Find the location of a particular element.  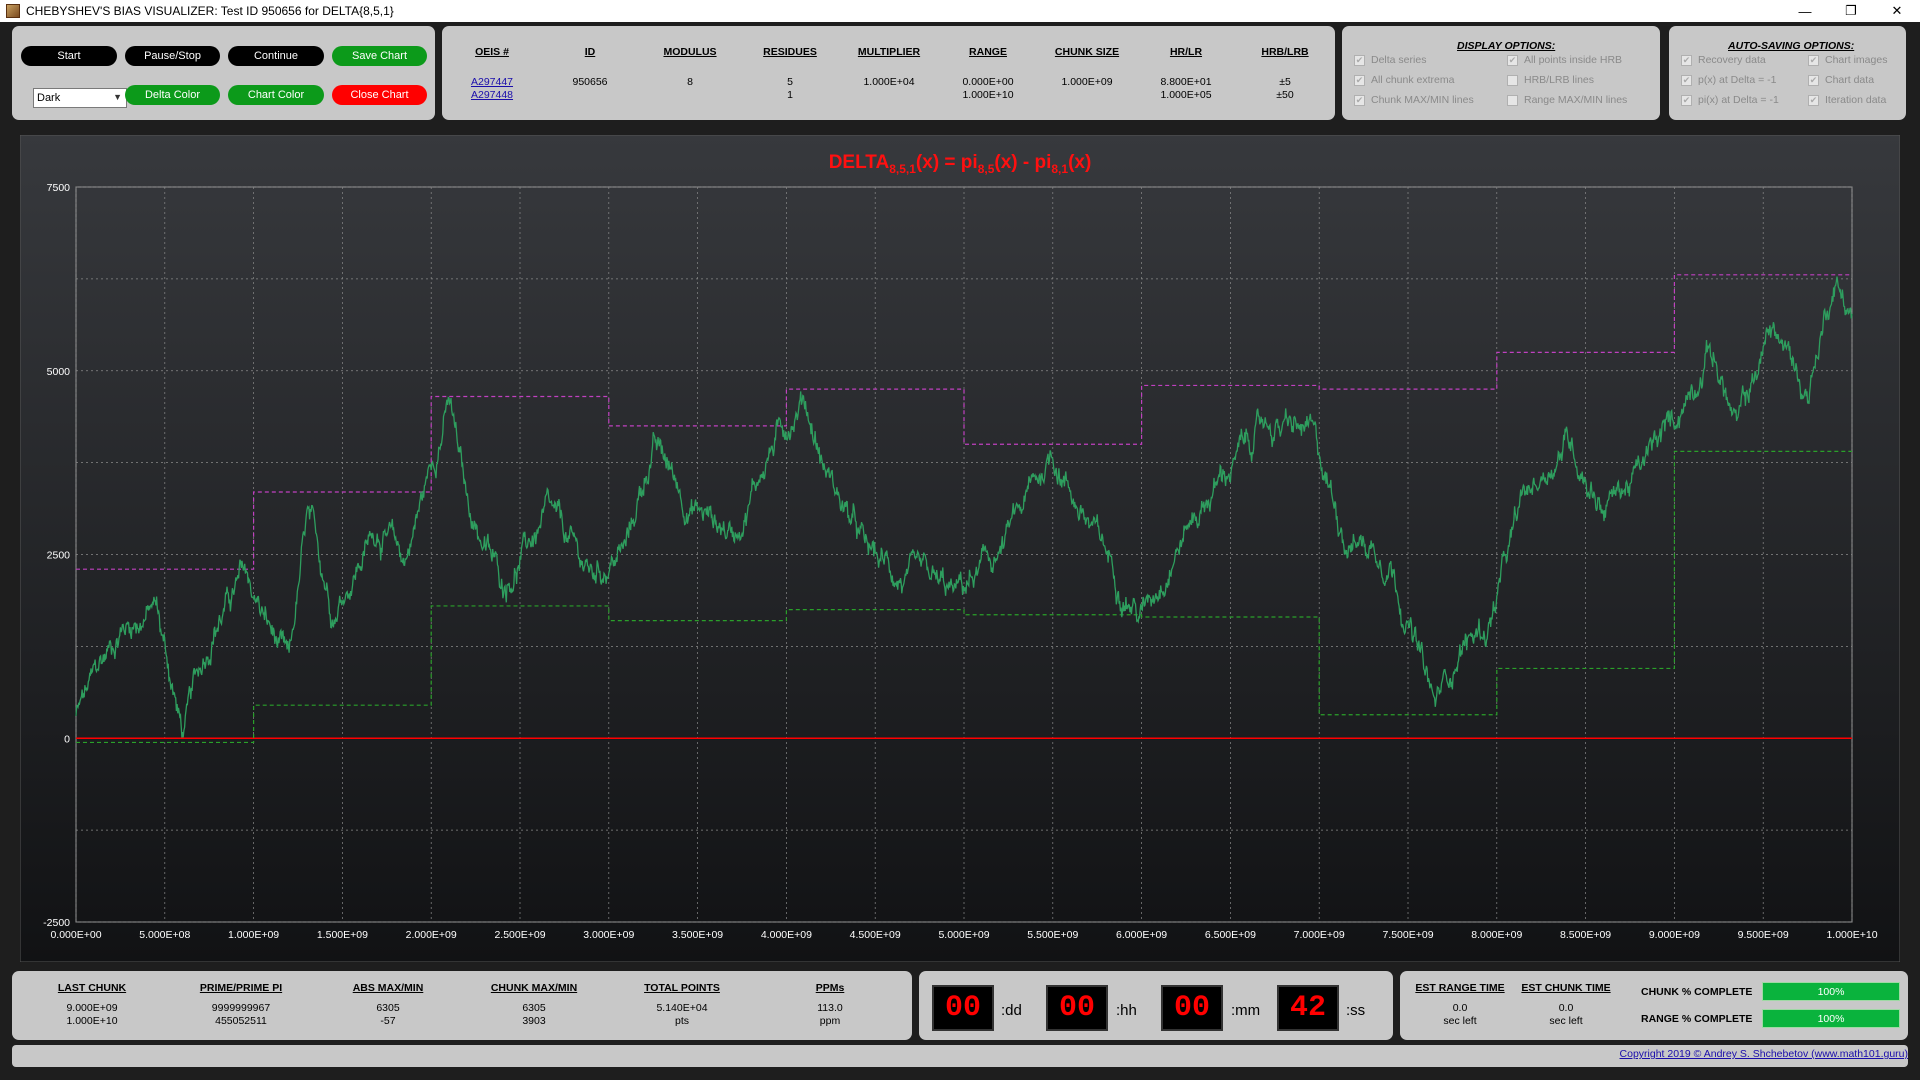

checkbox-label: p(x) at Delta = -1 is located at coordinates (1737, 80).